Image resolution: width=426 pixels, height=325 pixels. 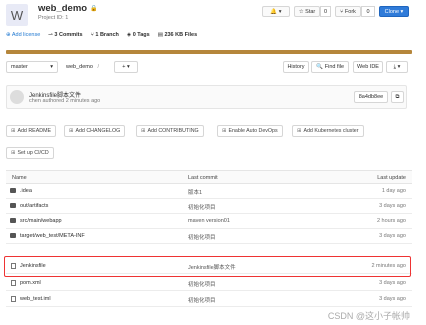 I want to click on file-last-commit: maven version01, so click(x=209, y=221).